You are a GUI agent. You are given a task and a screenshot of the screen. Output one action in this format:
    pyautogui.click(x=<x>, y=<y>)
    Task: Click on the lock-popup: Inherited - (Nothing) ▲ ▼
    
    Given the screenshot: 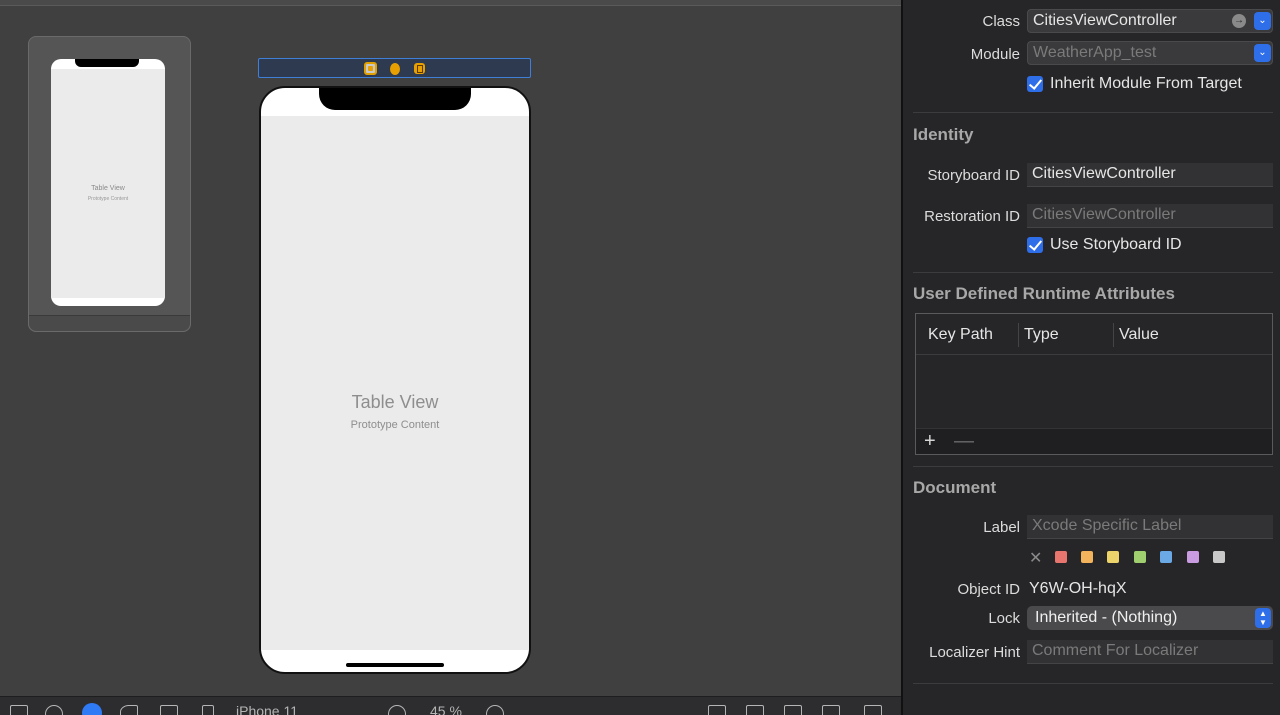 What is the action you would take?
    pyautogui.click(x=1150, y=618)
    